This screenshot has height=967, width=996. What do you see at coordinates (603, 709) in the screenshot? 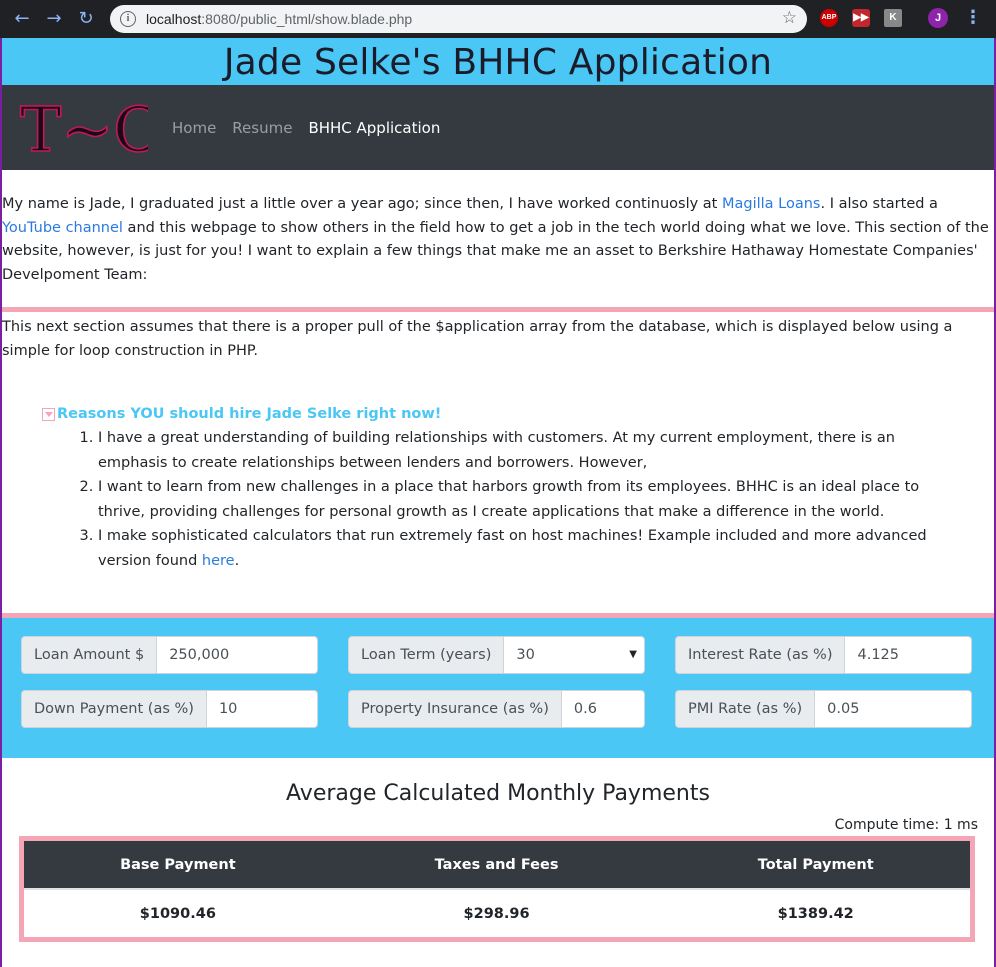
I see `property-insurance-input: 0.6` at bounding box center [603, 709].